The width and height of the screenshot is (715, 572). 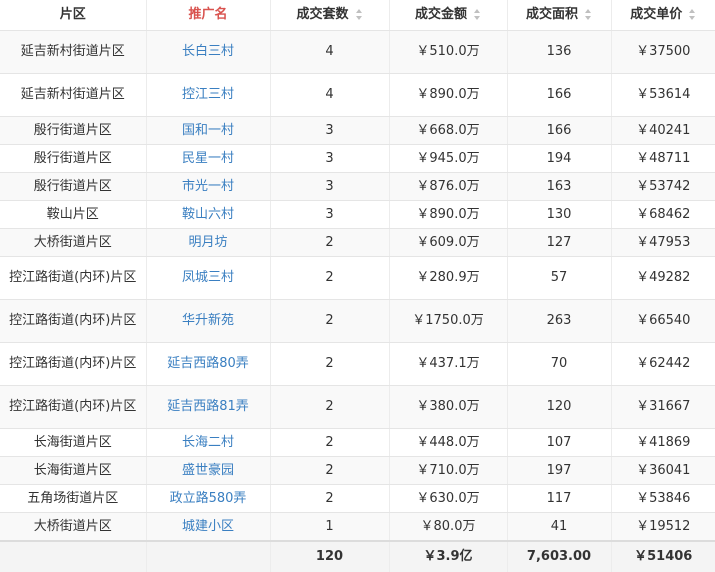 What do you see at coordinates (448, 527) in the screenshot?
I see `cell-amount: ￥80.0万` at bounding box center [448, 527].